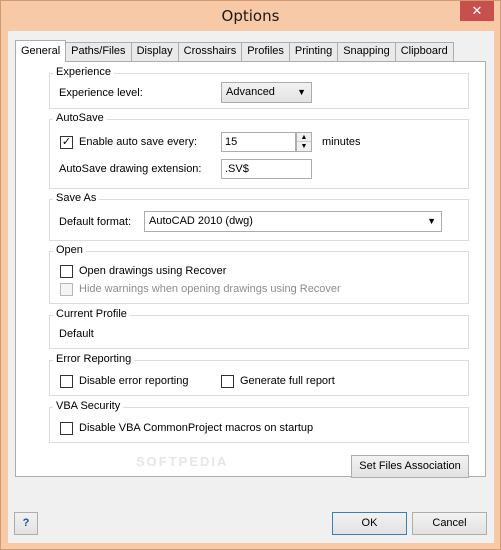  I want to click on tab-clipboard: Clipboard, so click(424, 51).